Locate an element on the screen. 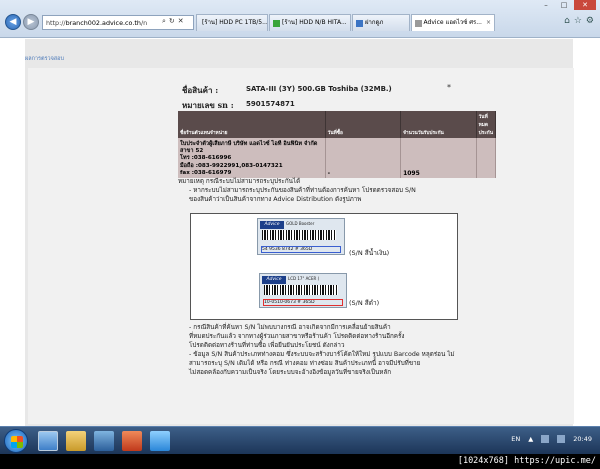 The height and width of the screenshot is (469, 600). page-icon-blue is located at coordinates (359, 23).